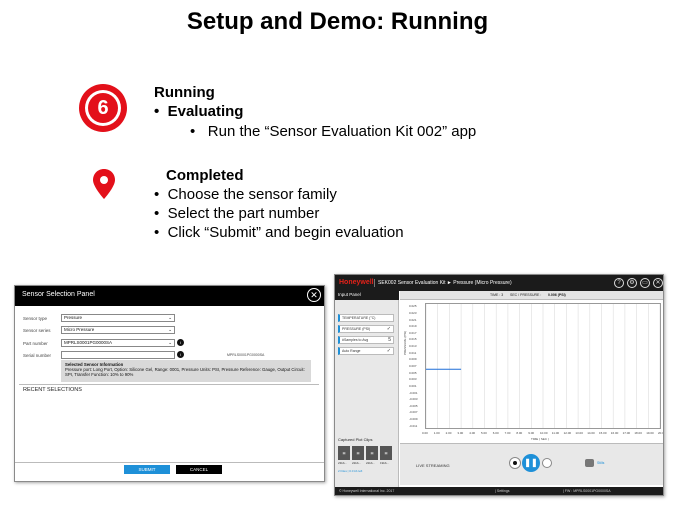 This screenshot has width=675, height=506. What do you see at coordinates (413, 392) in the screenshot?
I see `y-tick-label: -0.001` at bounding box center [413, 392].